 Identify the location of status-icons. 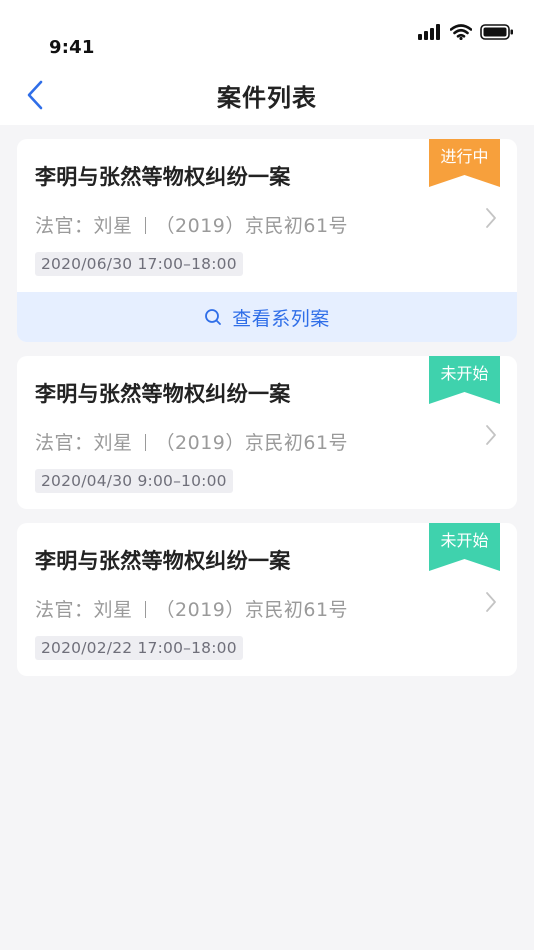
(466, 32).